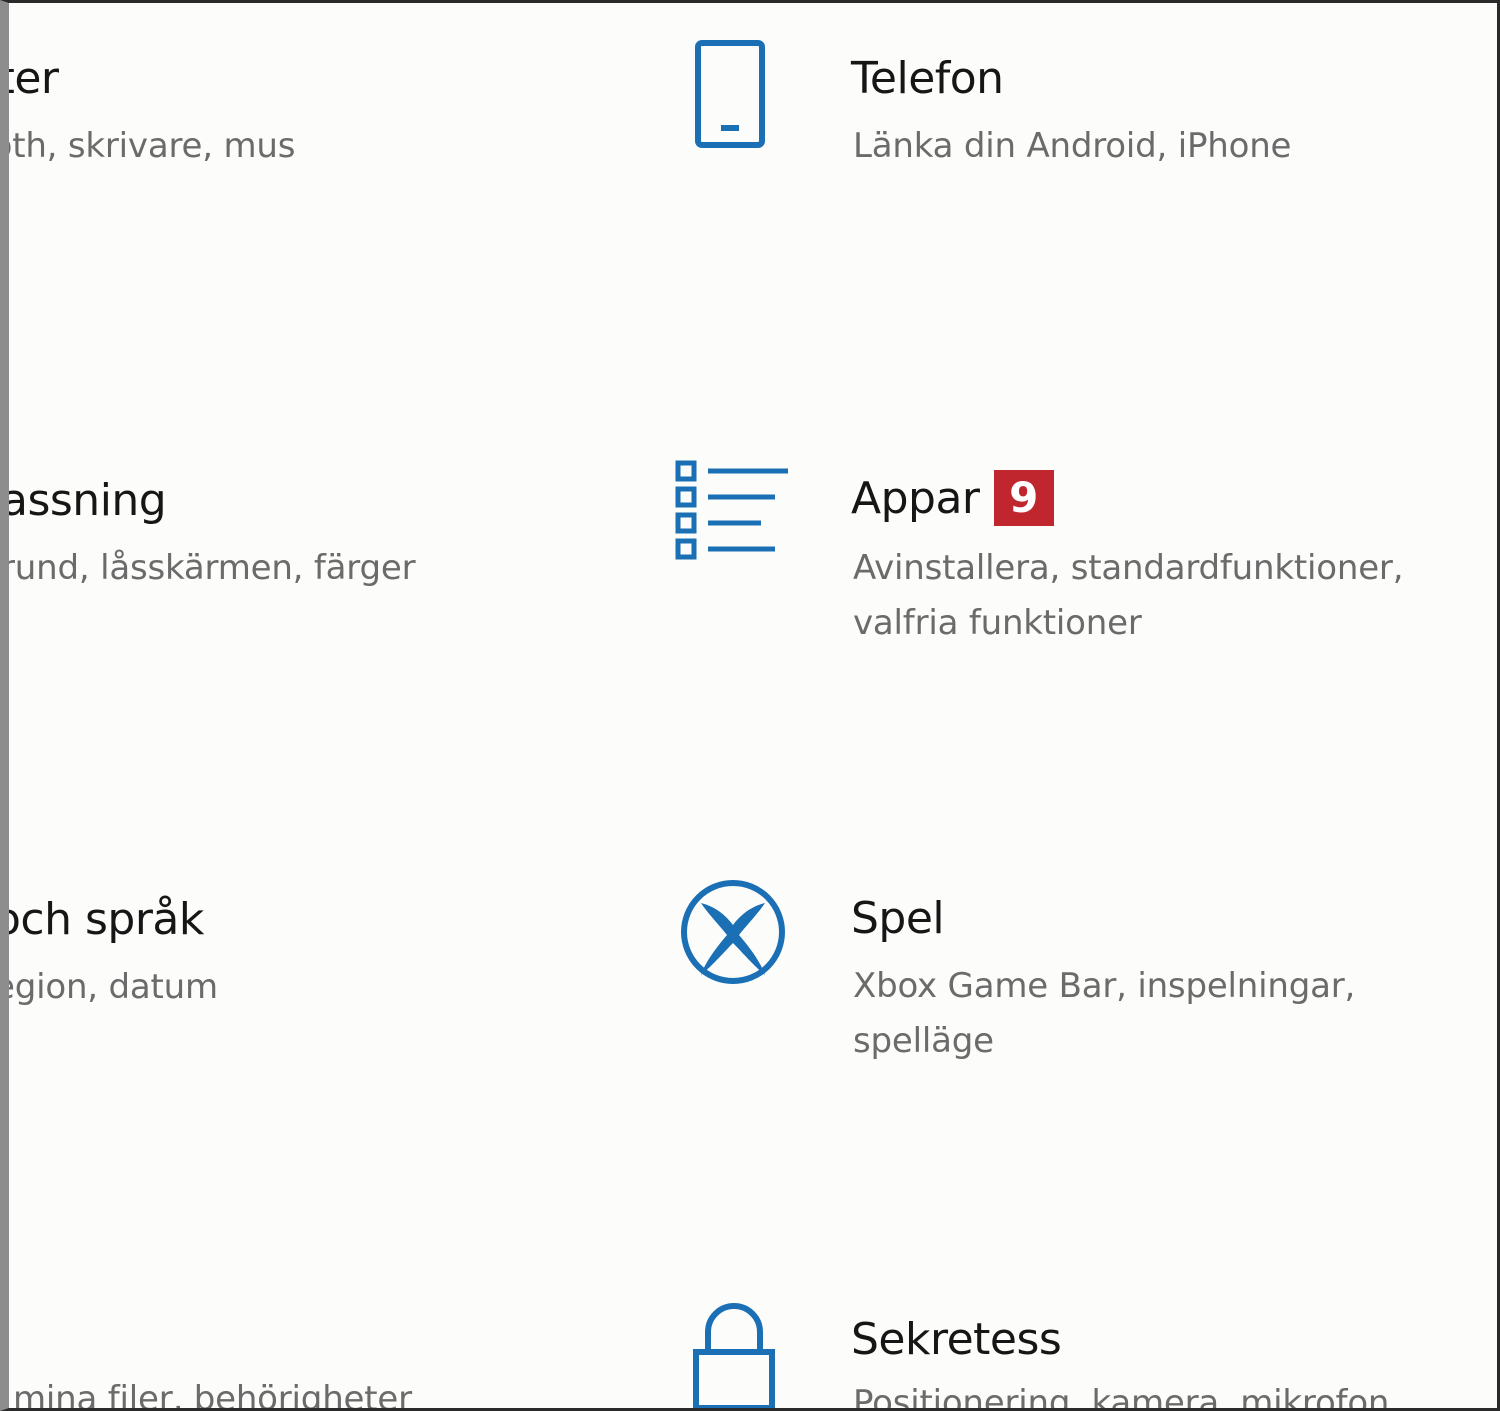 The height and width of the screenshot is (1411, 1500). What do you see at coordinates (1072, 146) in the screenshot?
I see `tile-description: Länka din Android, iPhone` at bounding box center [1072, 146].